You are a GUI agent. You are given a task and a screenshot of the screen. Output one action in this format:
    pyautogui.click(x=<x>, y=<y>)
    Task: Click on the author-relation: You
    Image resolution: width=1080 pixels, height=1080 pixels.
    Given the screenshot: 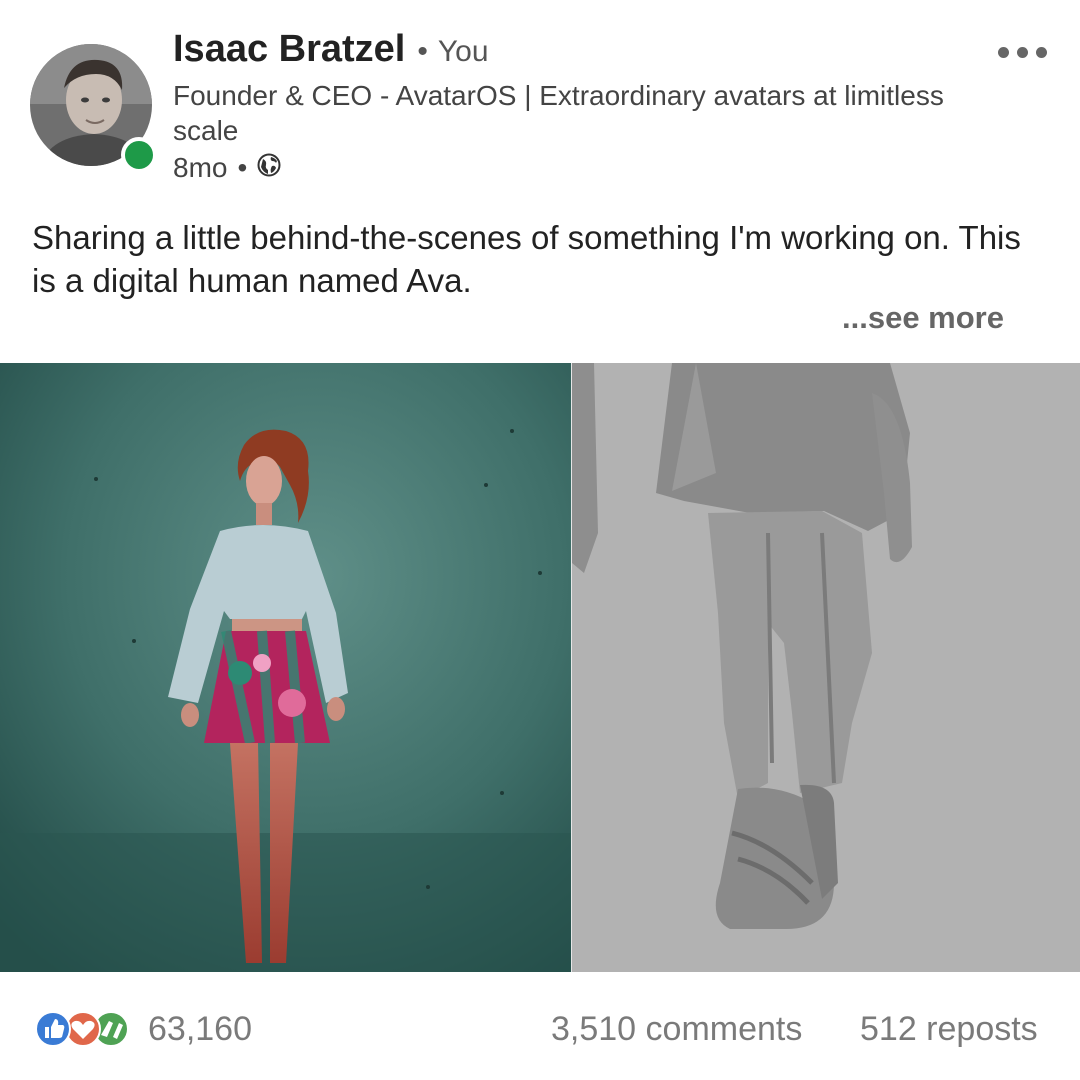 What is the action you would take?
    pyautogui.click(x=463, y=51)
    